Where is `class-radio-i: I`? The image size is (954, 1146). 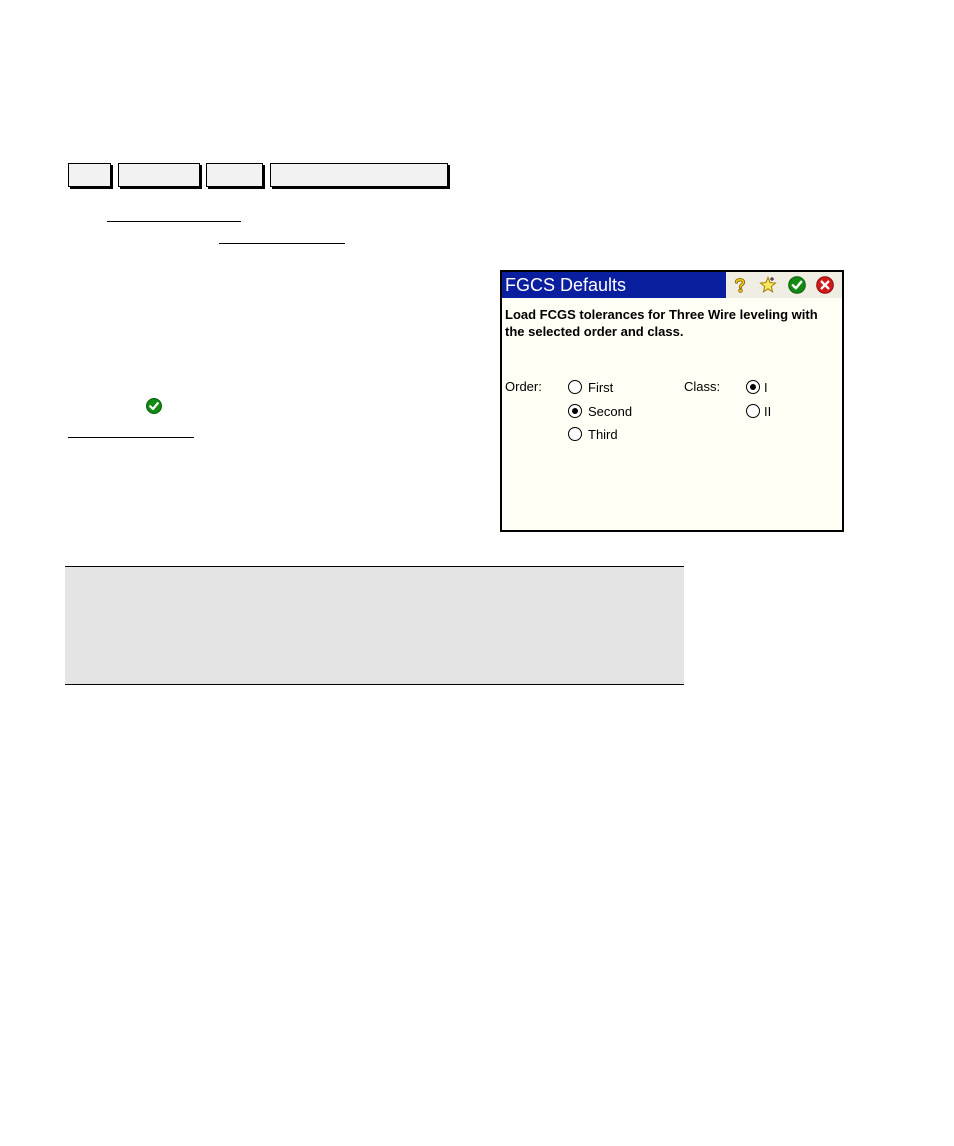
class-radio-i: I is located at coordinates (757, 387).